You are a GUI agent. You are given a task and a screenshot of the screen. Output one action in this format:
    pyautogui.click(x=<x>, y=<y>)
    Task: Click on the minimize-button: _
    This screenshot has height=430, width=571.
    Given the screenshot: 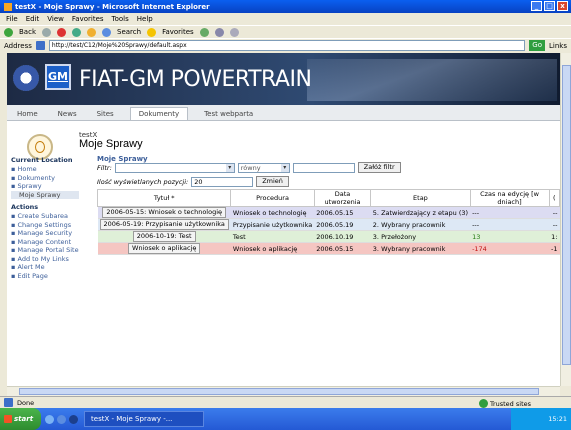 What is the action you would take?
    pyautogui.click(x=536, y=6)
    